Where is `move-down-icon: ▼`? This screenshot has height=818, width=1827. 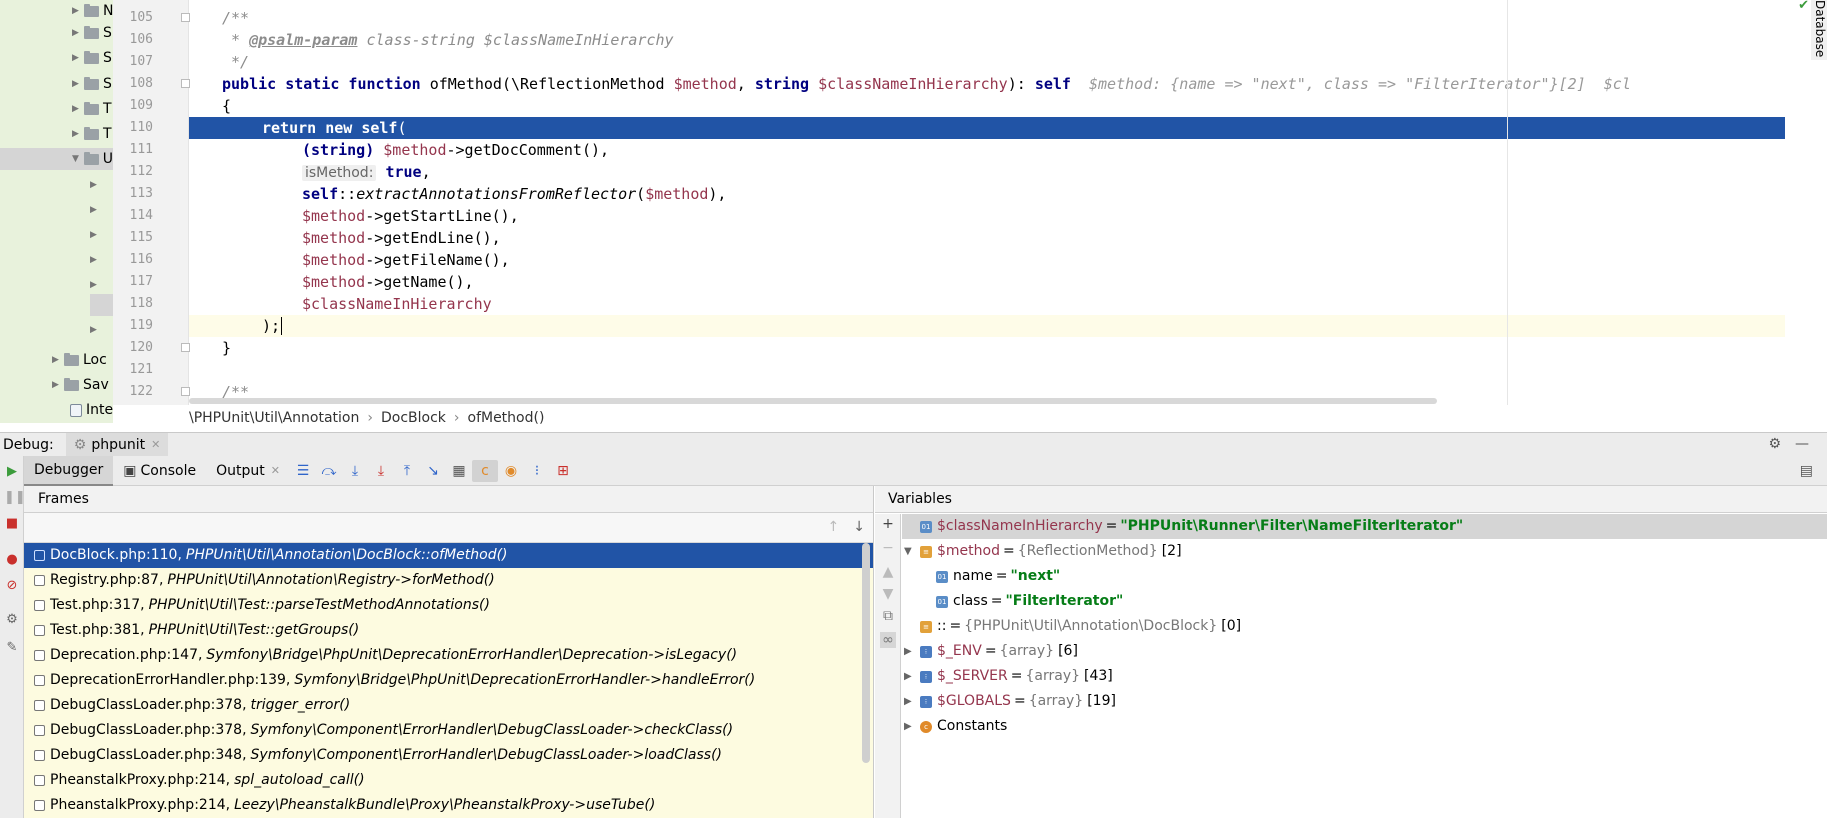 move-down-icon: ▼ is located at coordinates (888, 594).